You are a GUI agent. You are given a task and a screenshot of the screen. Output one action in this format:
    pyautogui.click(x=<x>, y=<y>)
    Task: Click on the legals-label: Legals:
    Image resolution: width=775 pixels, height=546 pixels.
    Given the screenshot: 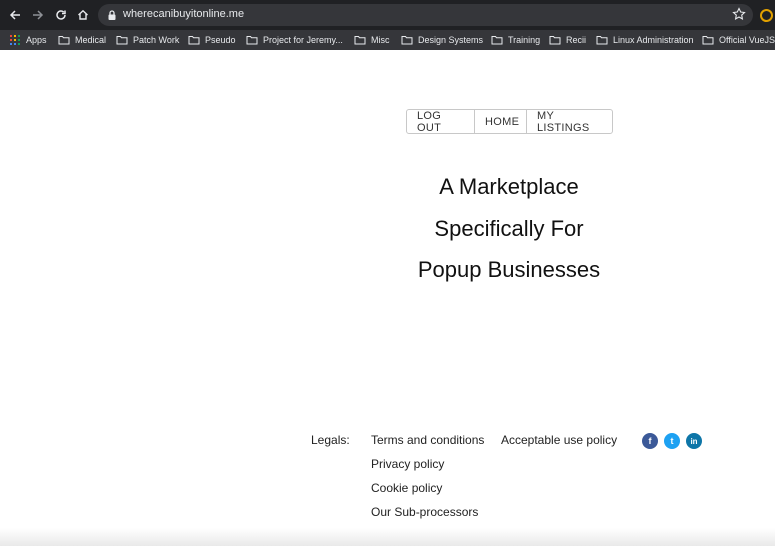 What is the action you would take?
    pyautogui.click(x=330, y=440)
    